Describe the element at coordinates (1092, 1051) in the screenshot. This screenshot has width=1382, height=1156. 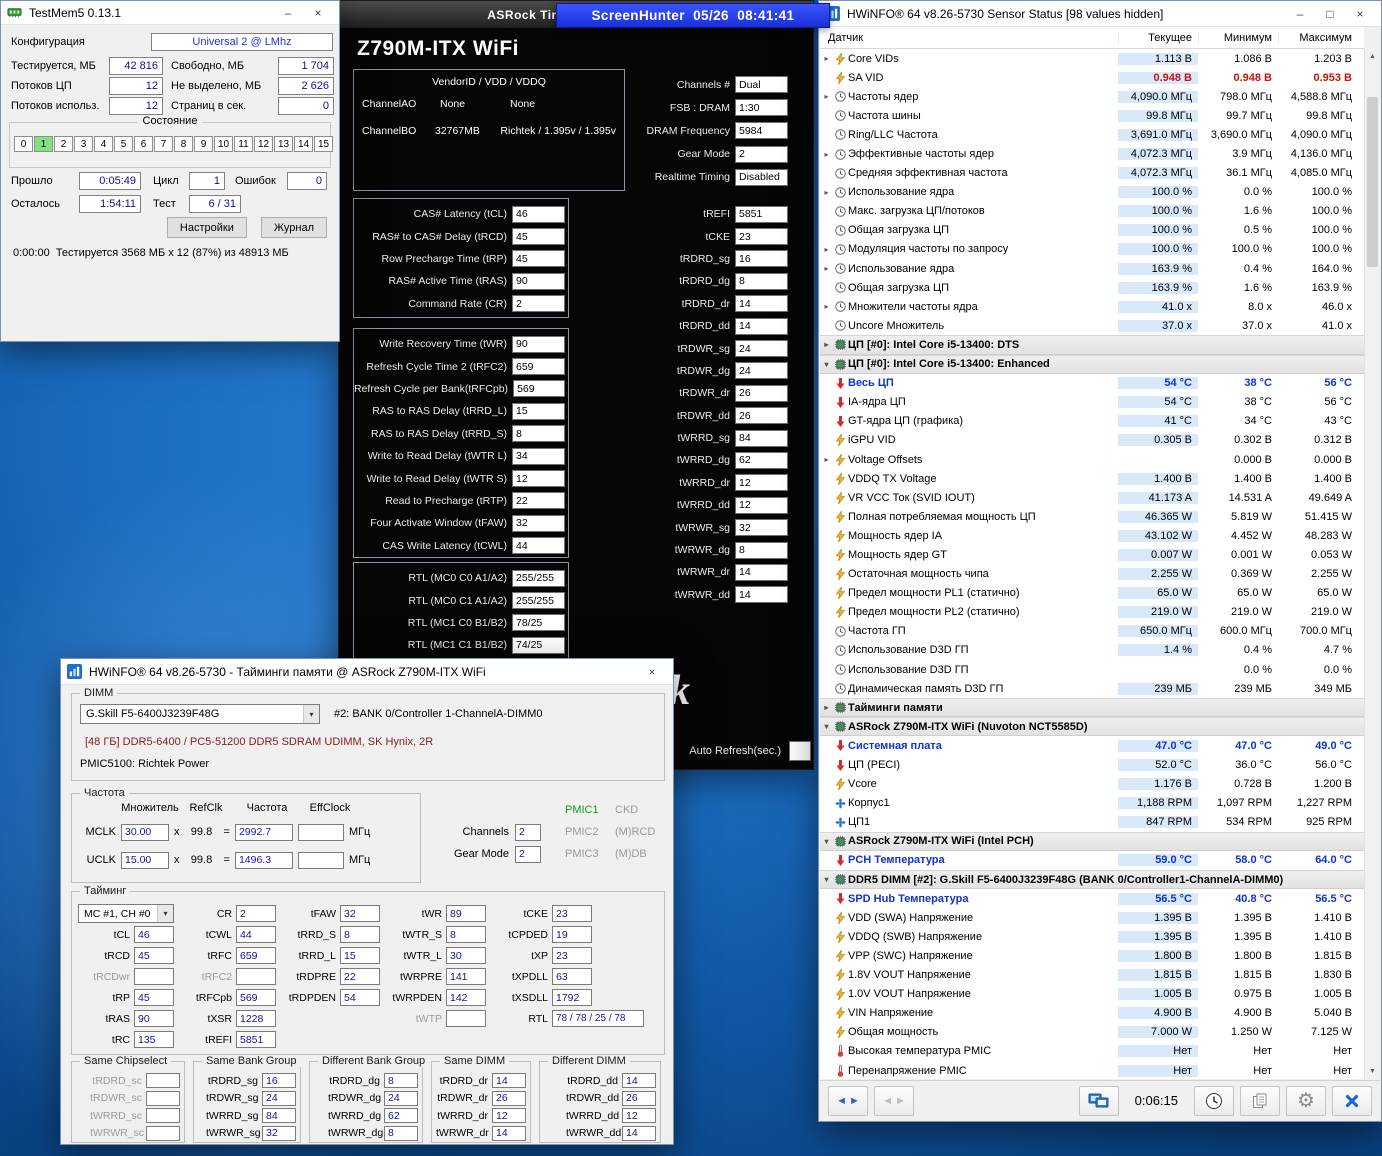
I see `sensor-row: Высокая температура PMIC Нет Нет Нет` at that location.